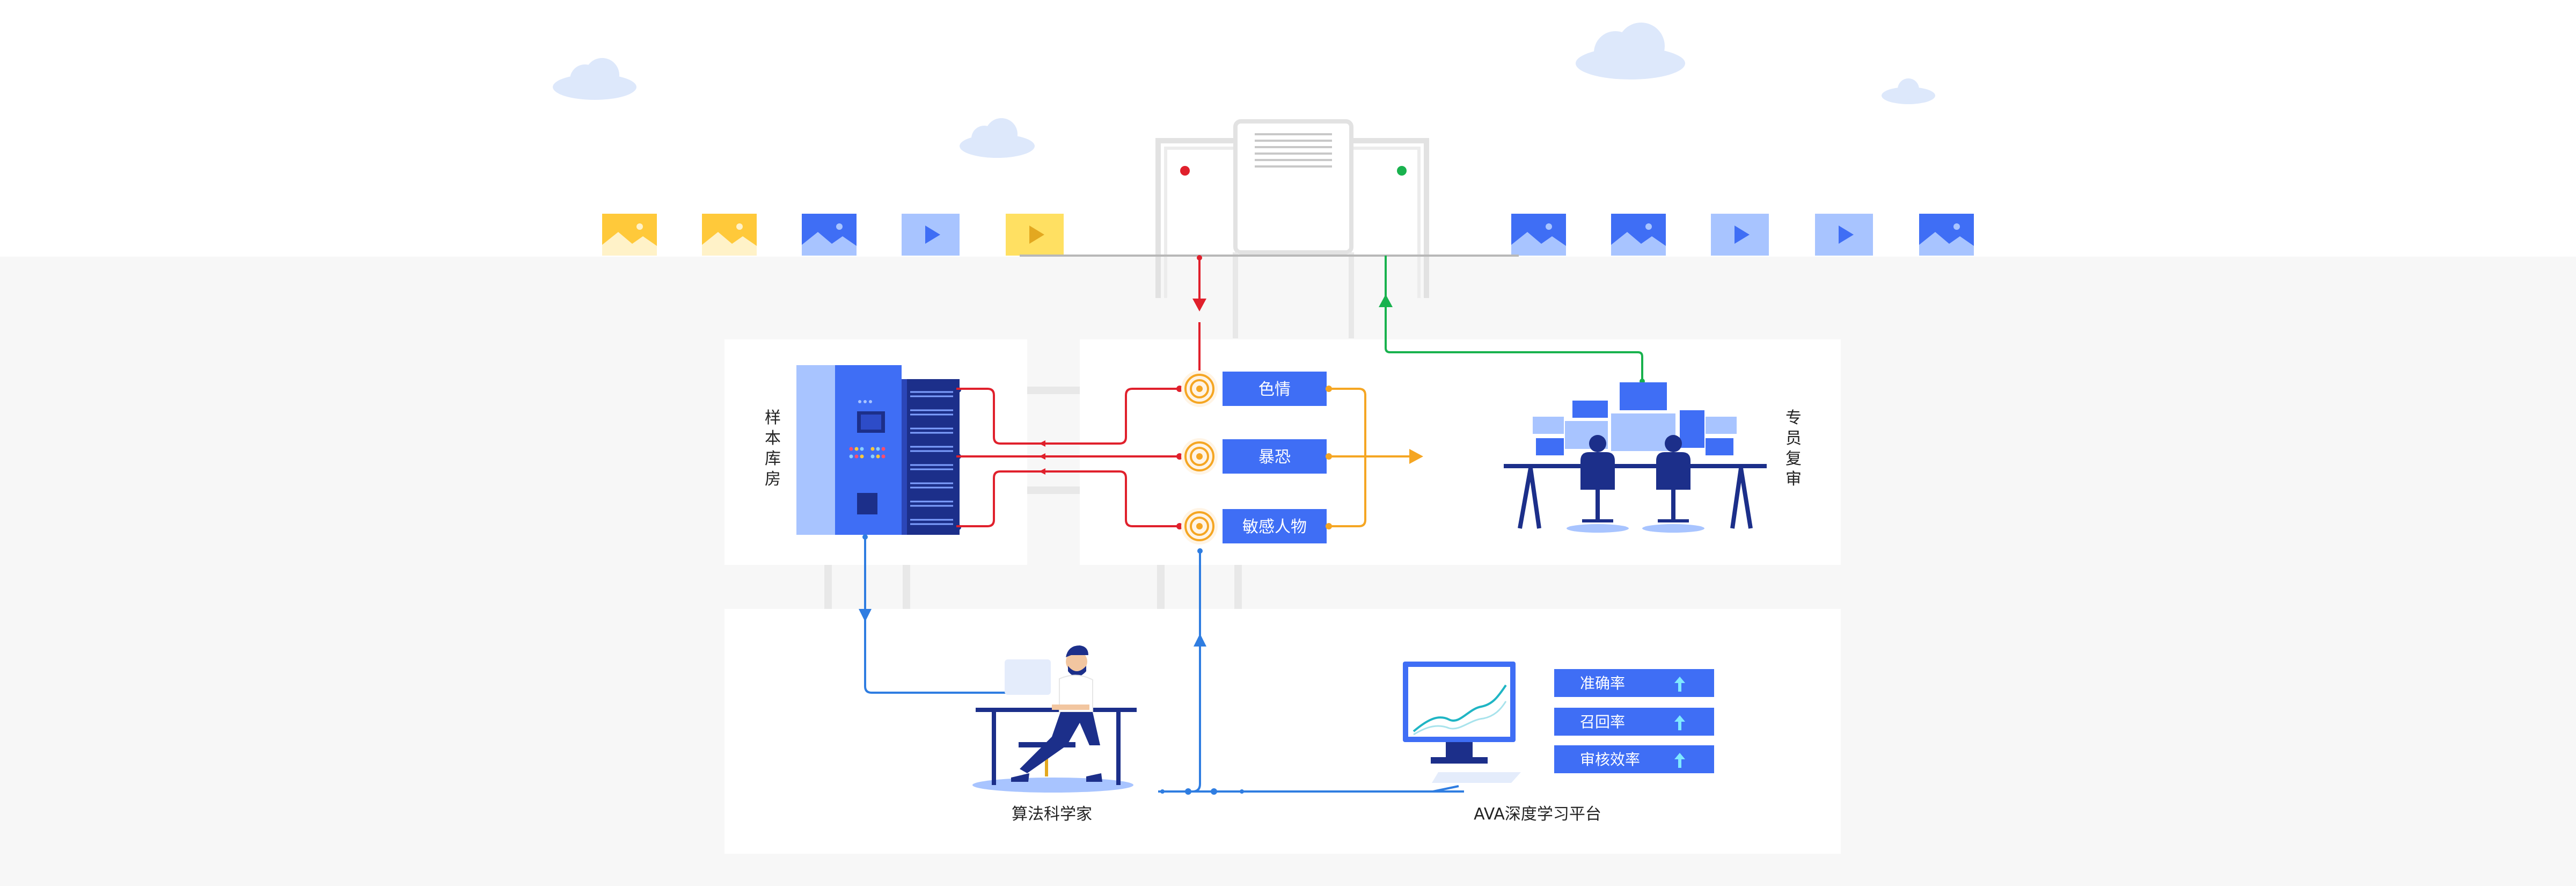  I want to click on laptop-icon, so click(1028, 677).